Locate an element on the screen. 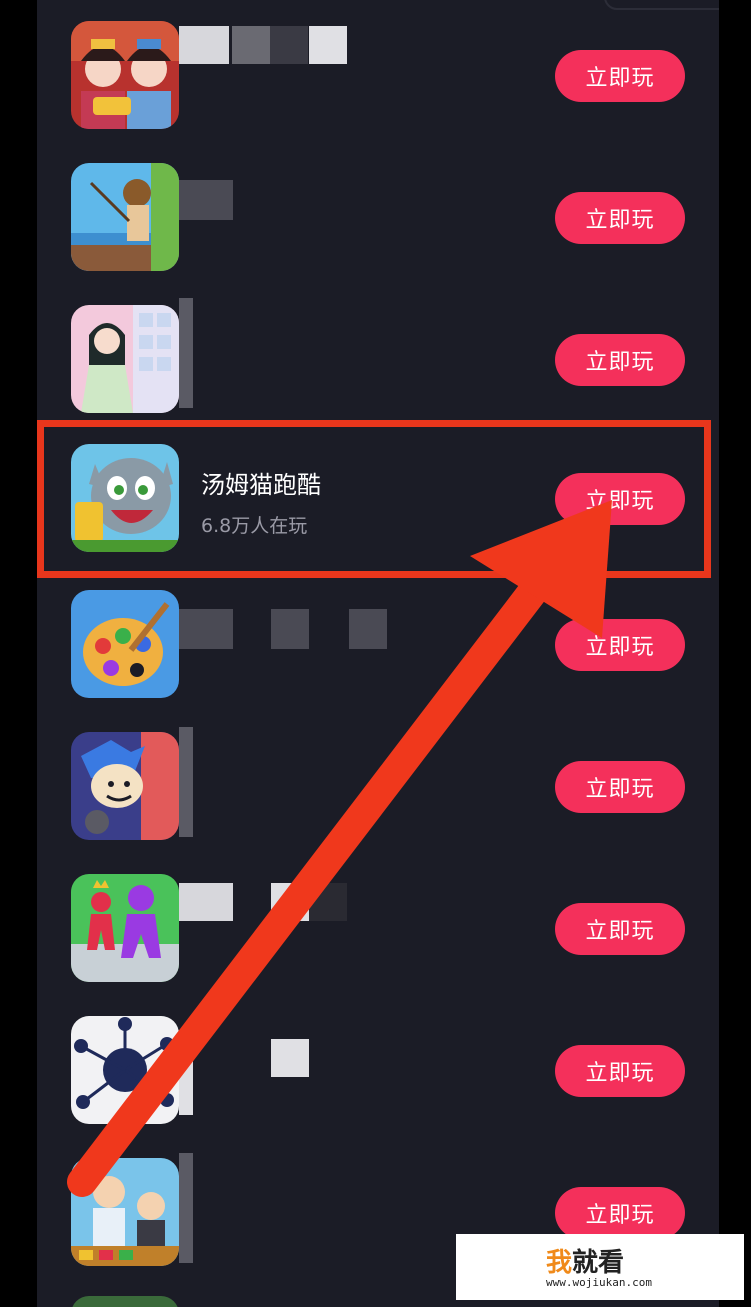 The width and height of the screenshot is (751, 1307). player-count: 6.8万人在玩 is located at coordinates (254, 526).